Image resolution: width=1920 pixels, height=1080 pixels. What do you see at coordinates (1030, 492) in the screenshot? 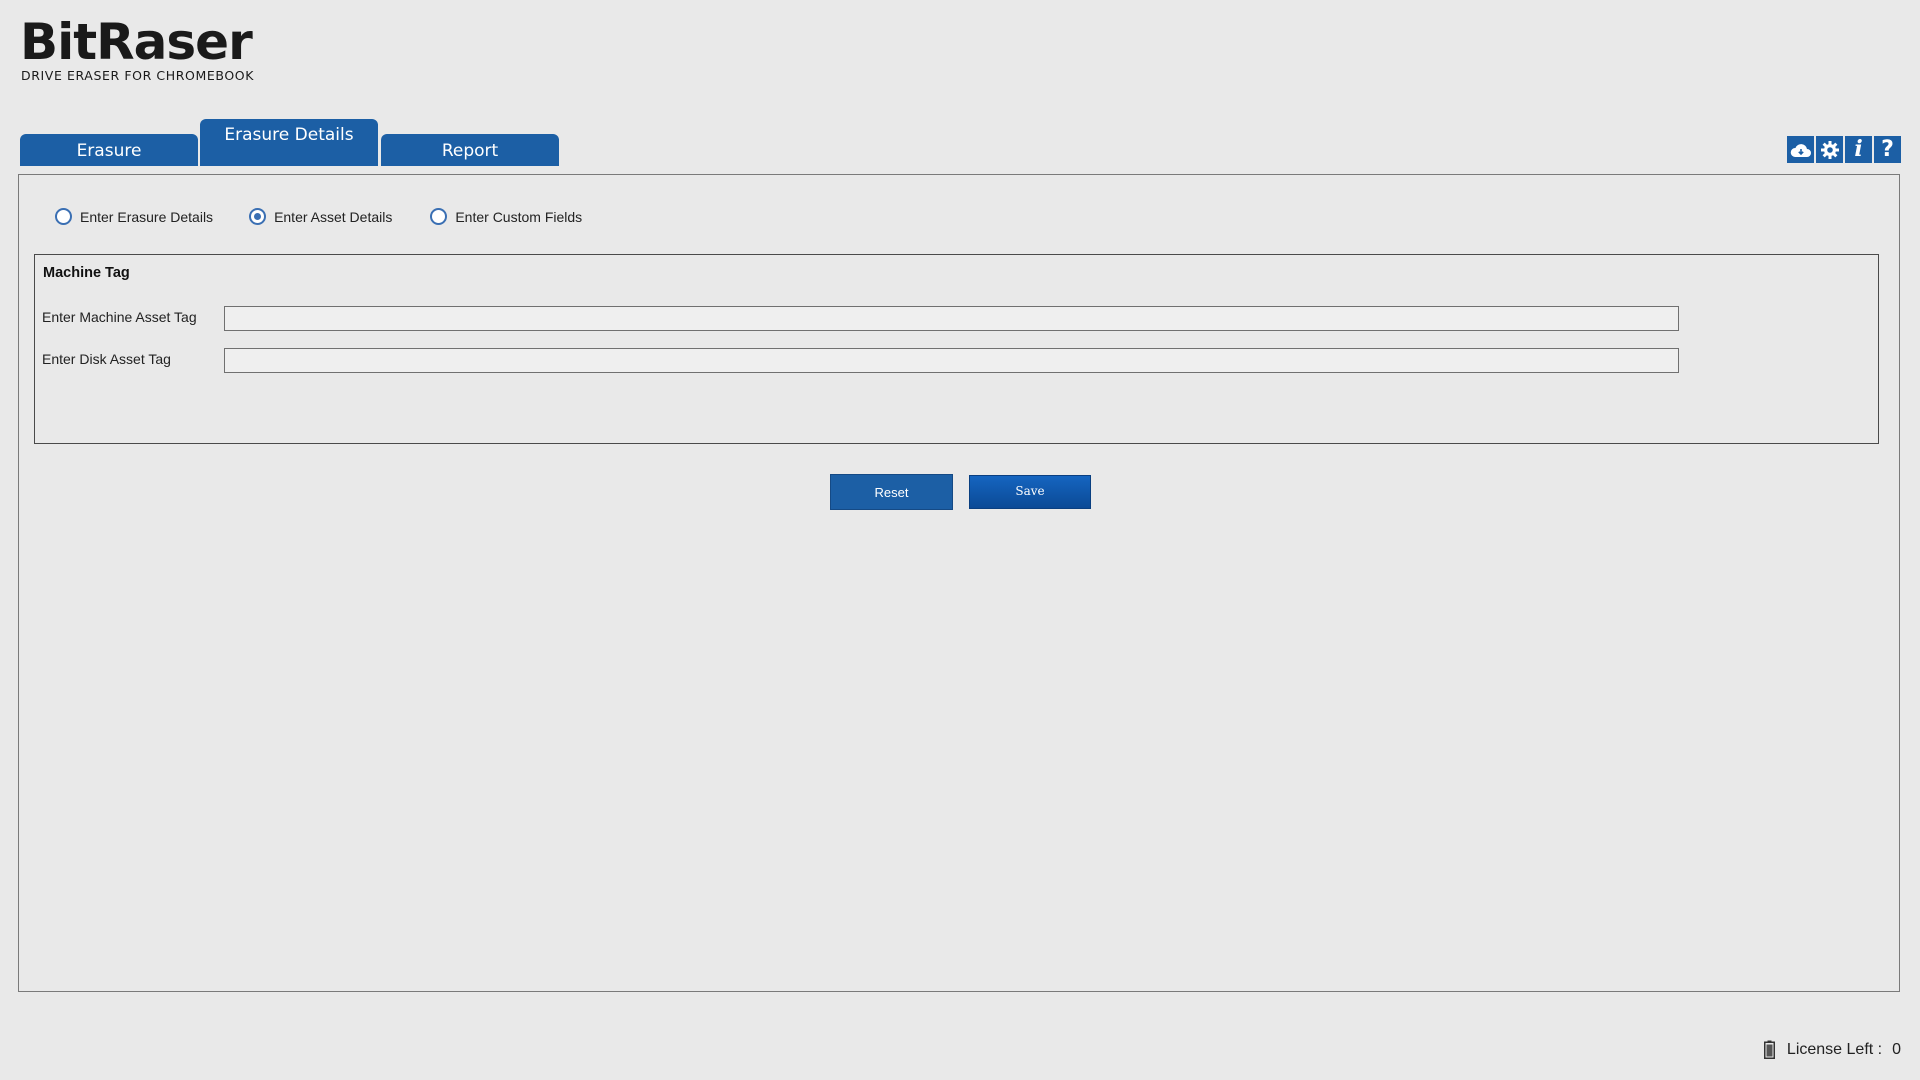
I see `save-button: Save` at bounding box center [1030, 492].